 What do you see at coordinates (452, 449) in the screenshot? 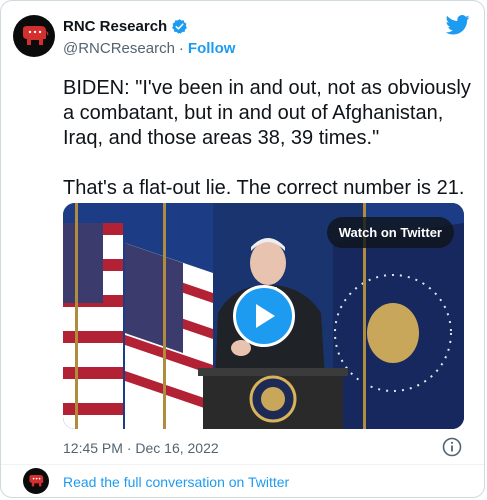
I see `info-icon` at bounding box center [452, 449].